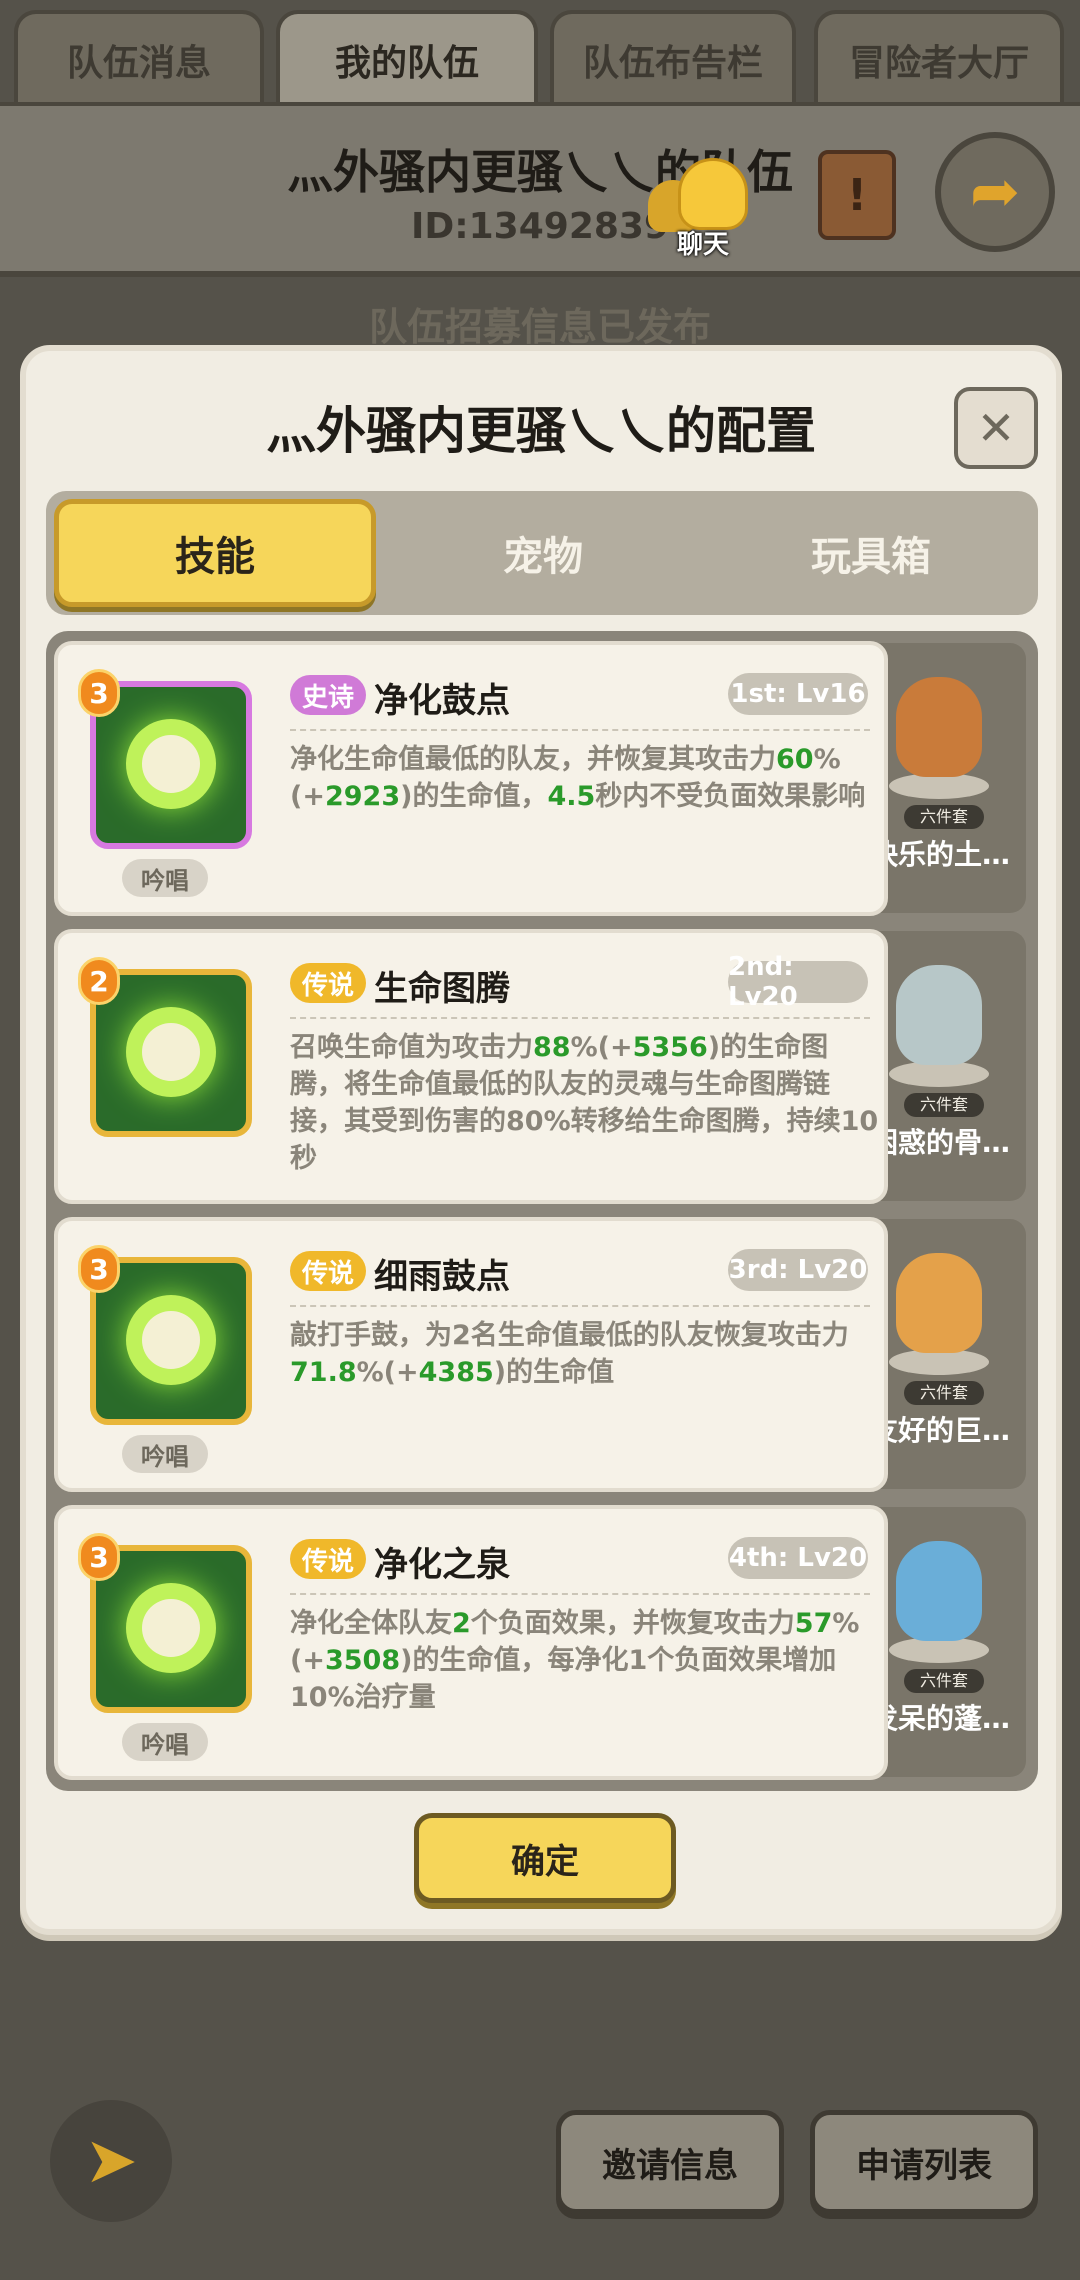 This screenshot has height=2280, width=1080. What do you see at coordinates (328, 695) in the screenshot?
I see `rarity-badge: 史诗` at bounding box center [328, 695].